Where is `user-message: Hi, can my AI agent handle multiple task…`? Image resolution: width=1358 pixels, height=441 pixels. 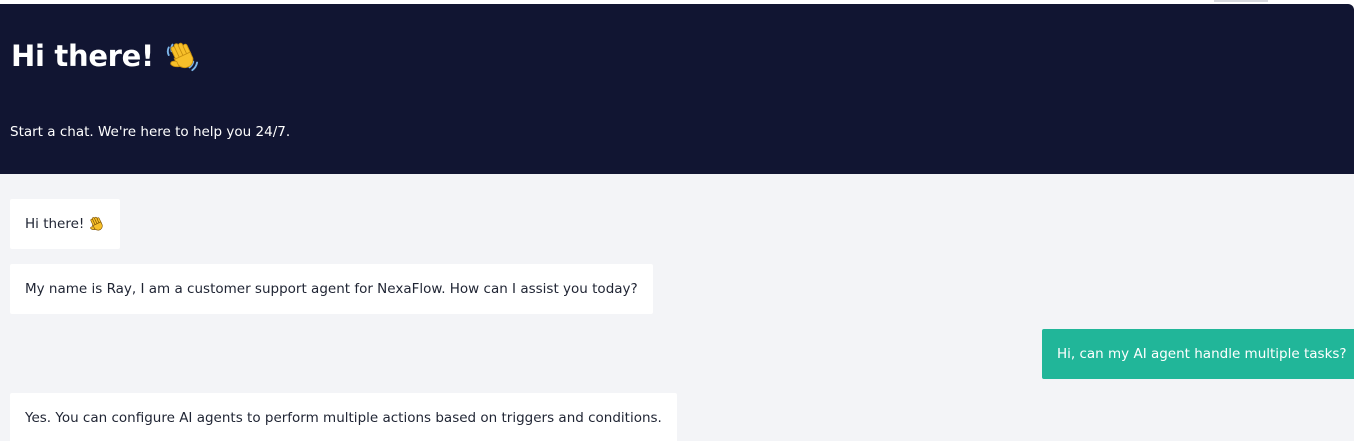 user-message: Hi, can my AI agent handle multiple task… is located at coordinates (1198, 354).